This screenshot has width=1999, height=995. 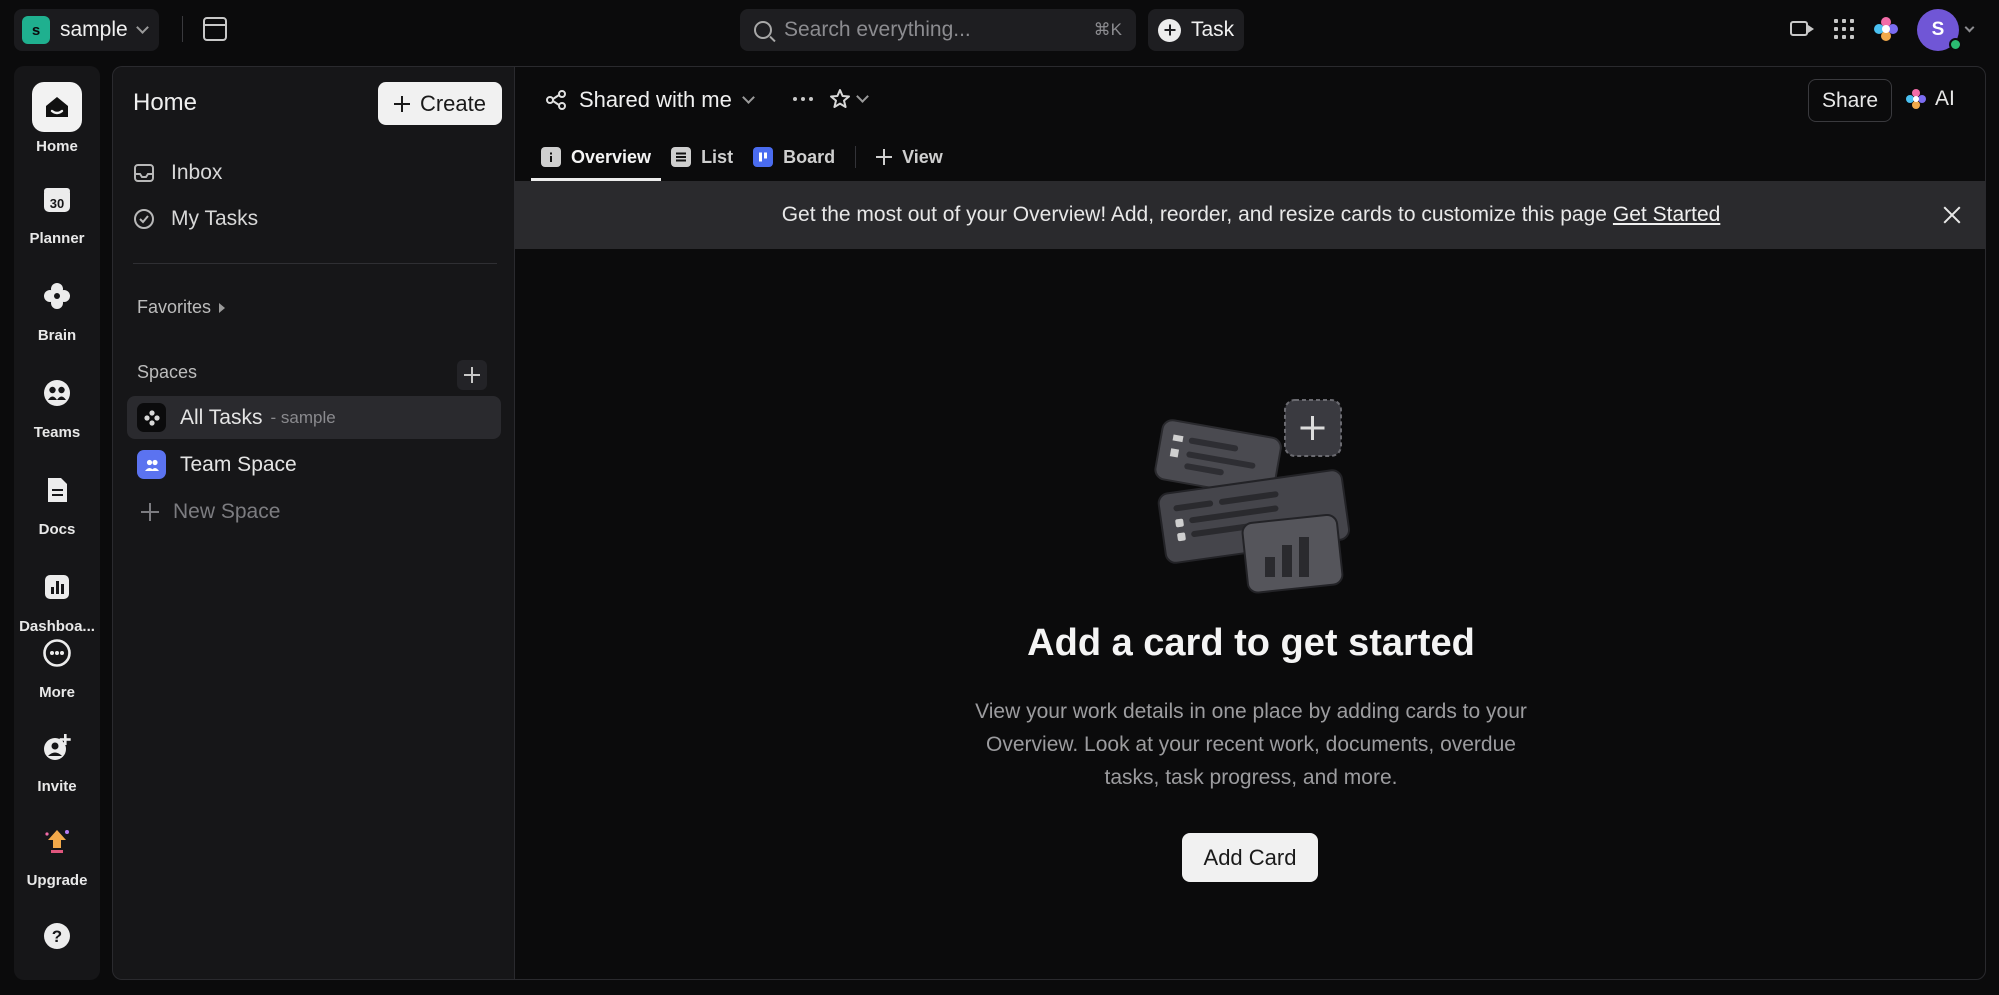 I want to click on help-button: ?, so click(x=57, y=936).